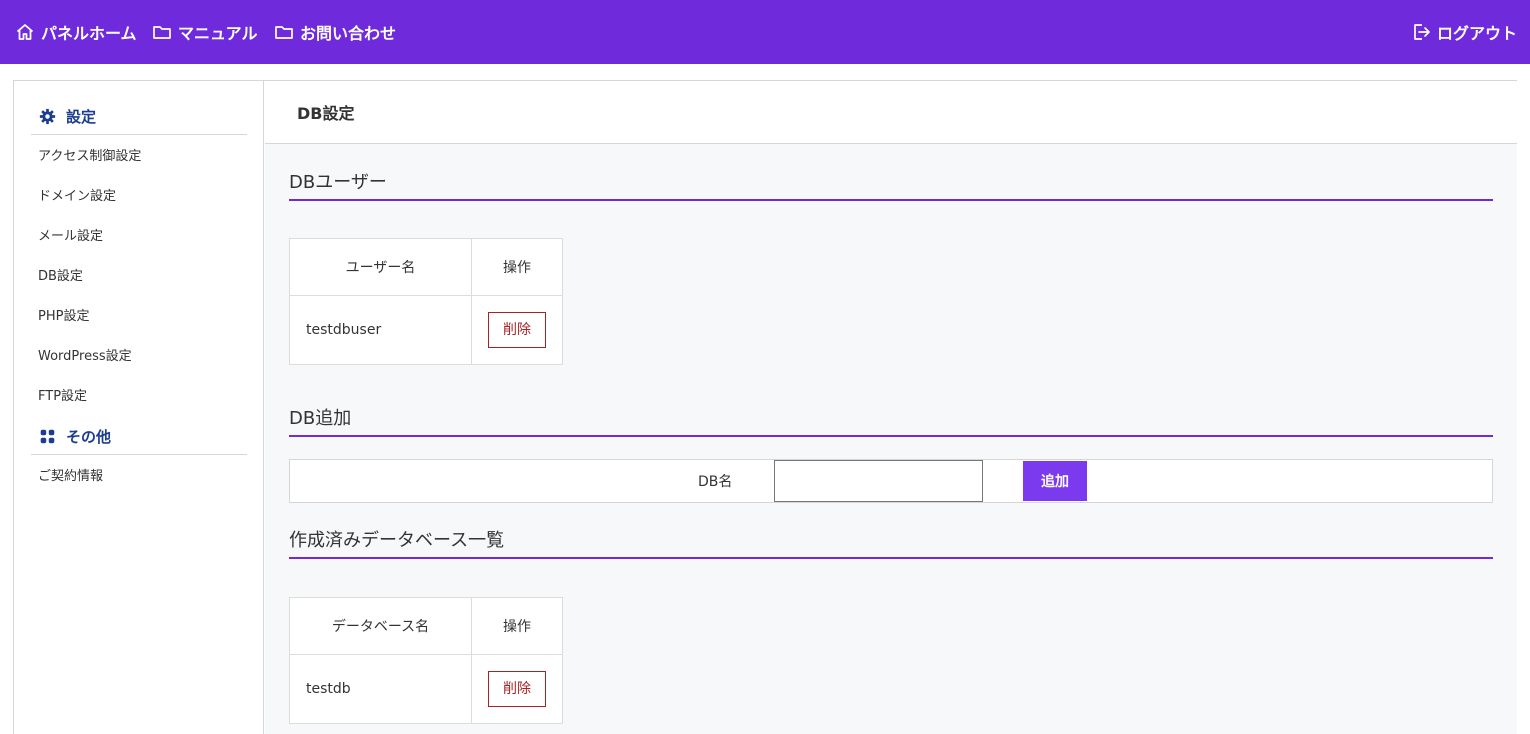 This screenshot has height=734, width=1530. I want to click on table-row: testdbuser 削除, so click(426, 330).